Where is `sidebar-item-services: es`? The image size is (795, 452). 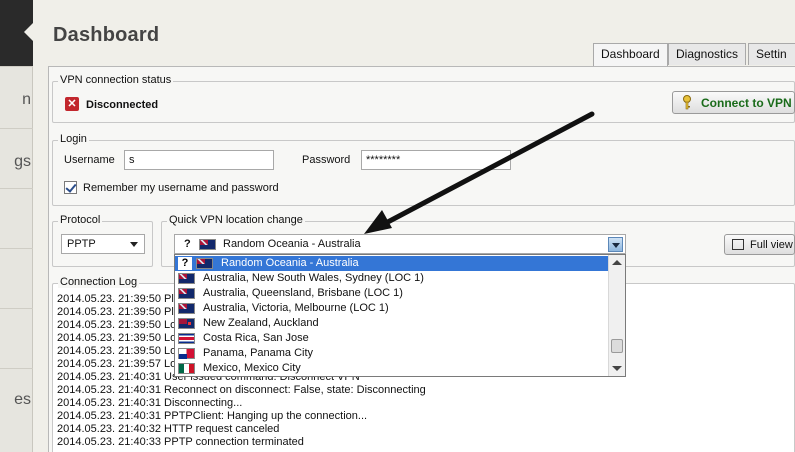
sidebar-item-services: es is located at coordinates (16, 410).